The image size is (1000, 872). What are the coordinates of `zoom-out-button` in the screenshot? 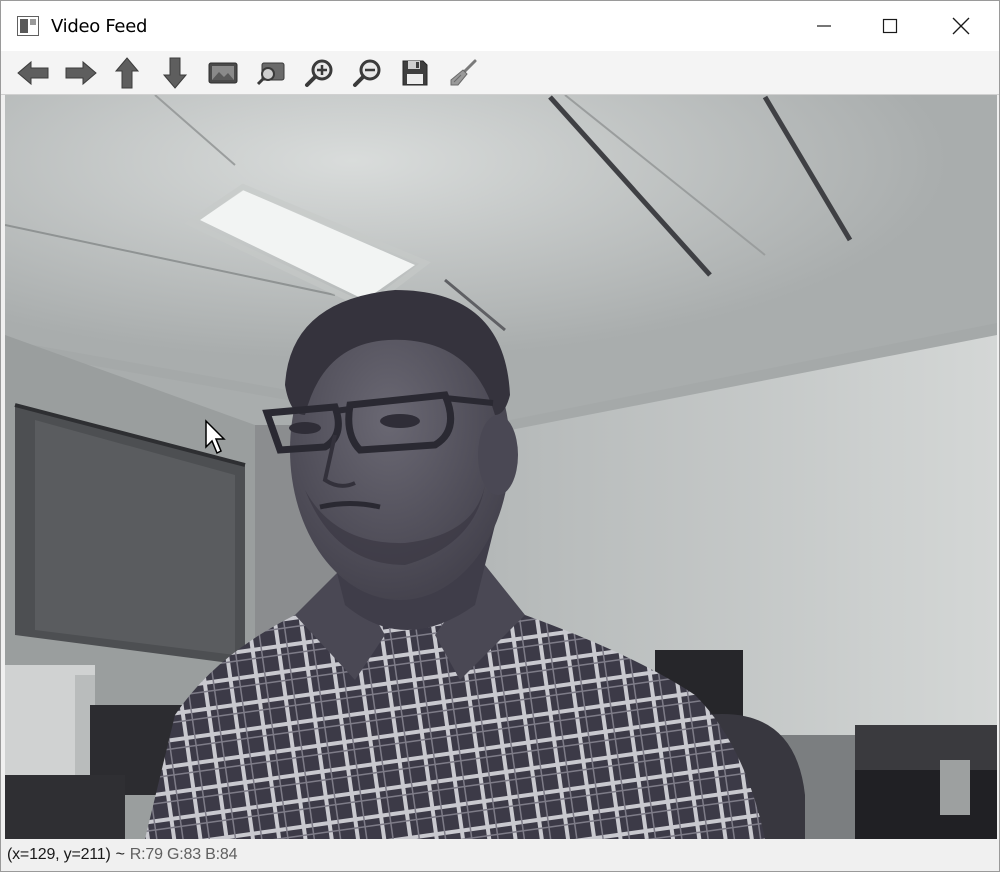 It's located at (367, 73).